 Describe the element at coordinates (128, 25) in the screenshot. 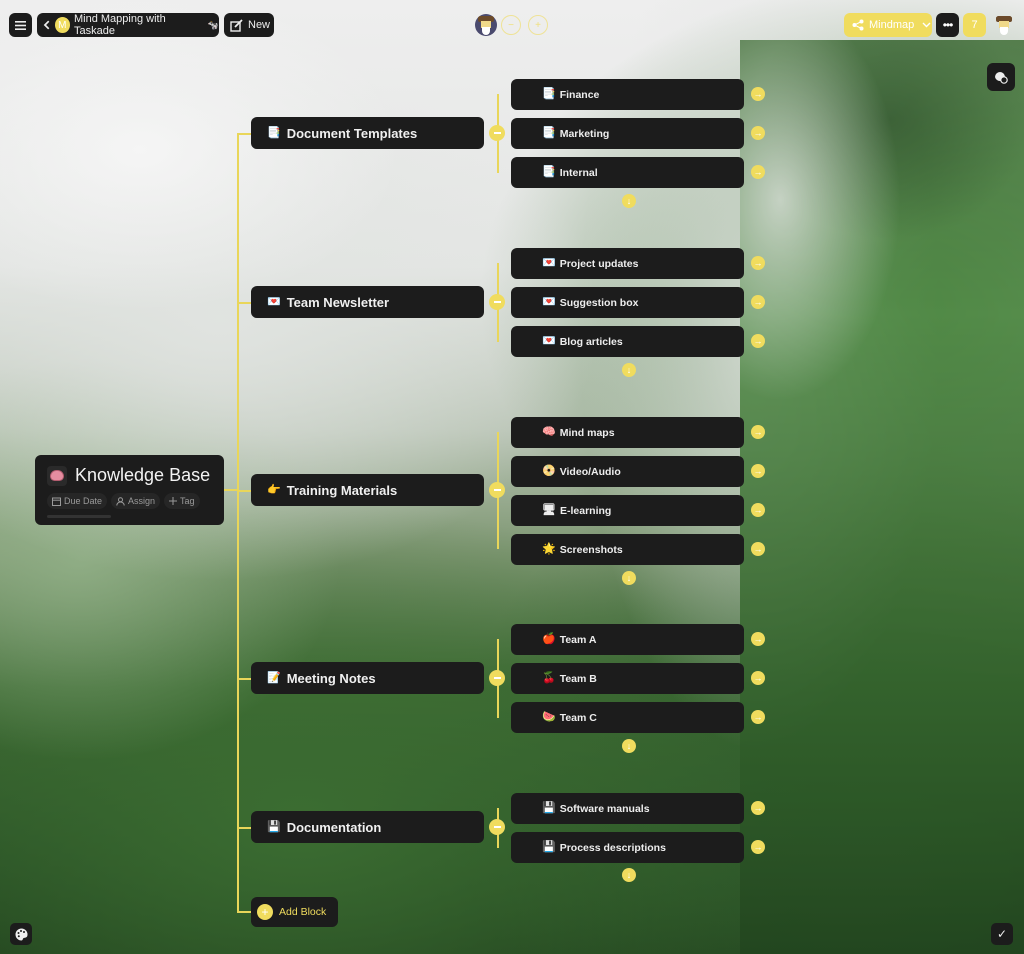

I see `project-title-button: M Mind Mapping with Taskade 🐄` at that location.